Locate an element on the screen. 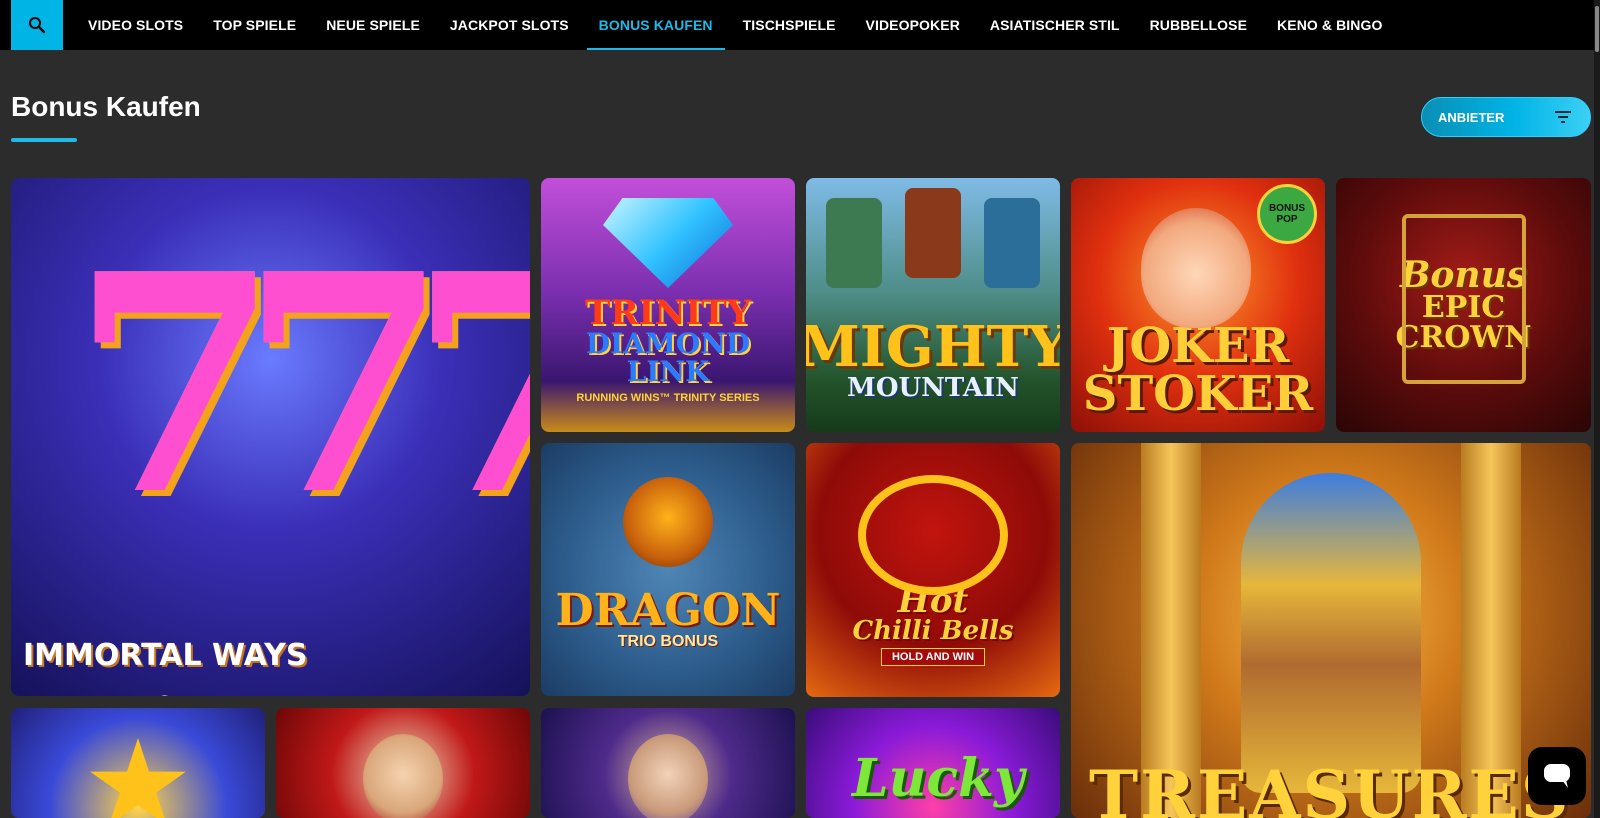 The image size is (1600, 818). dragon-icon is located at coordinates (668, 522).